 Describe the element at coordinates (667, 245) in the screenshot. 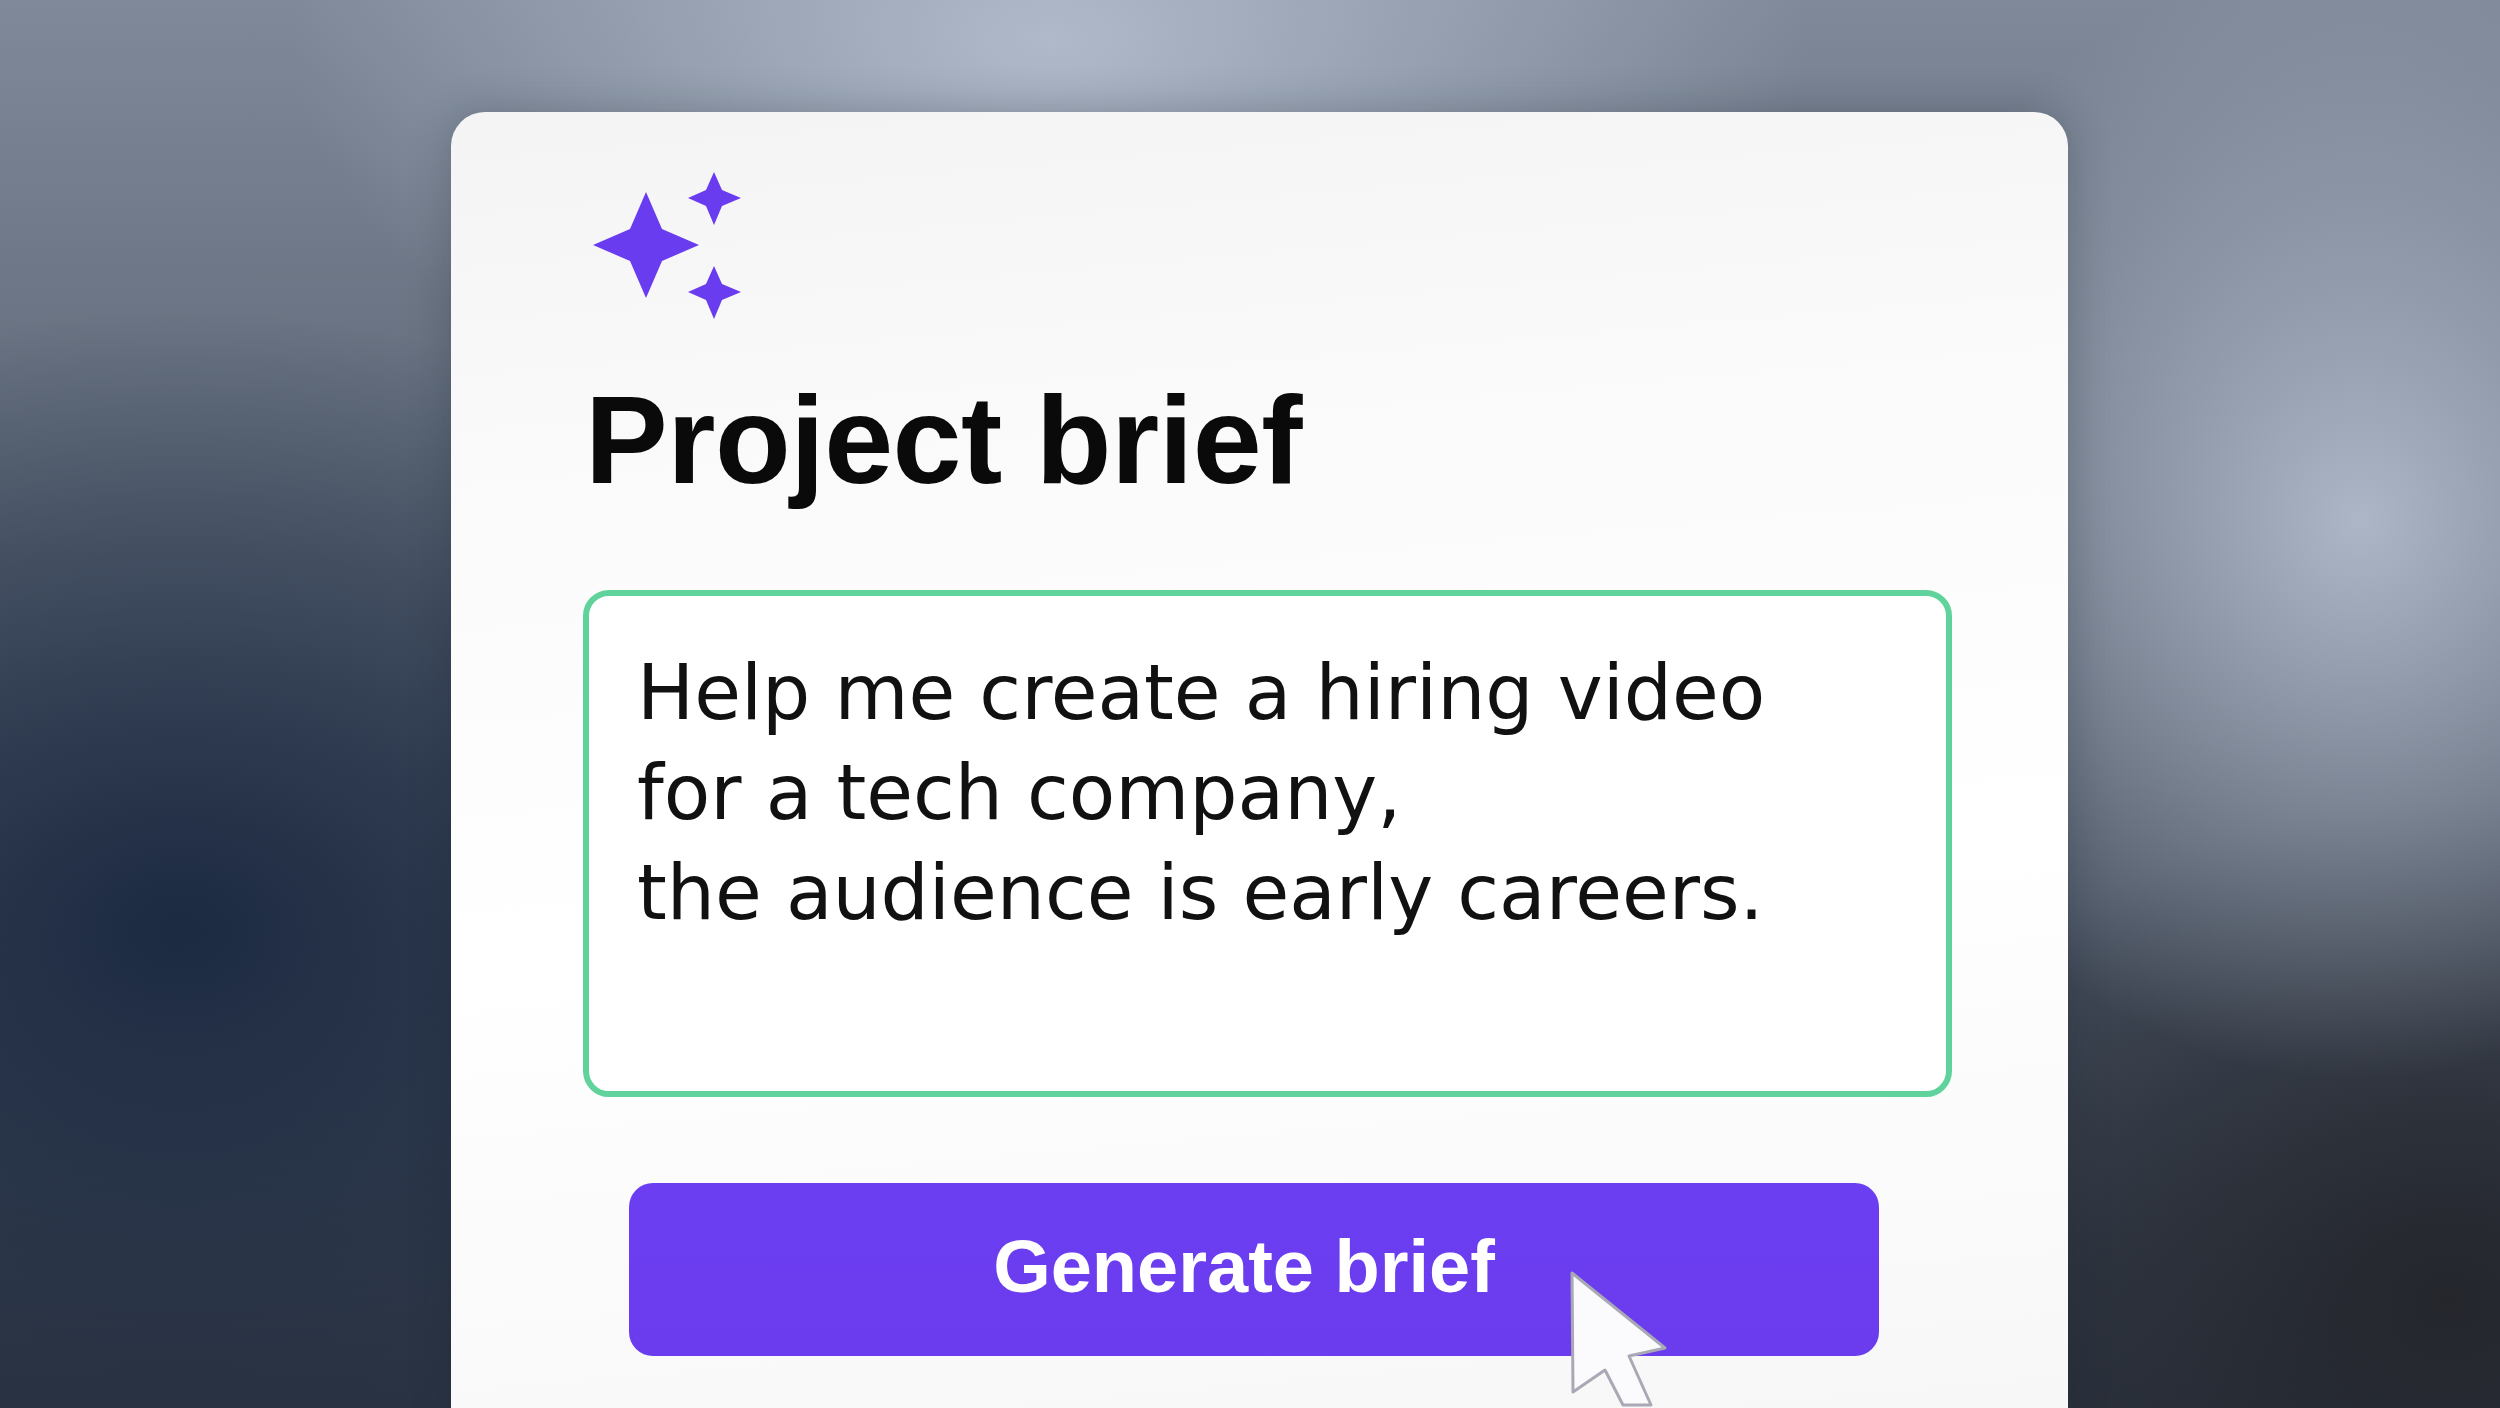

I see `sparkle-icon` at that location.